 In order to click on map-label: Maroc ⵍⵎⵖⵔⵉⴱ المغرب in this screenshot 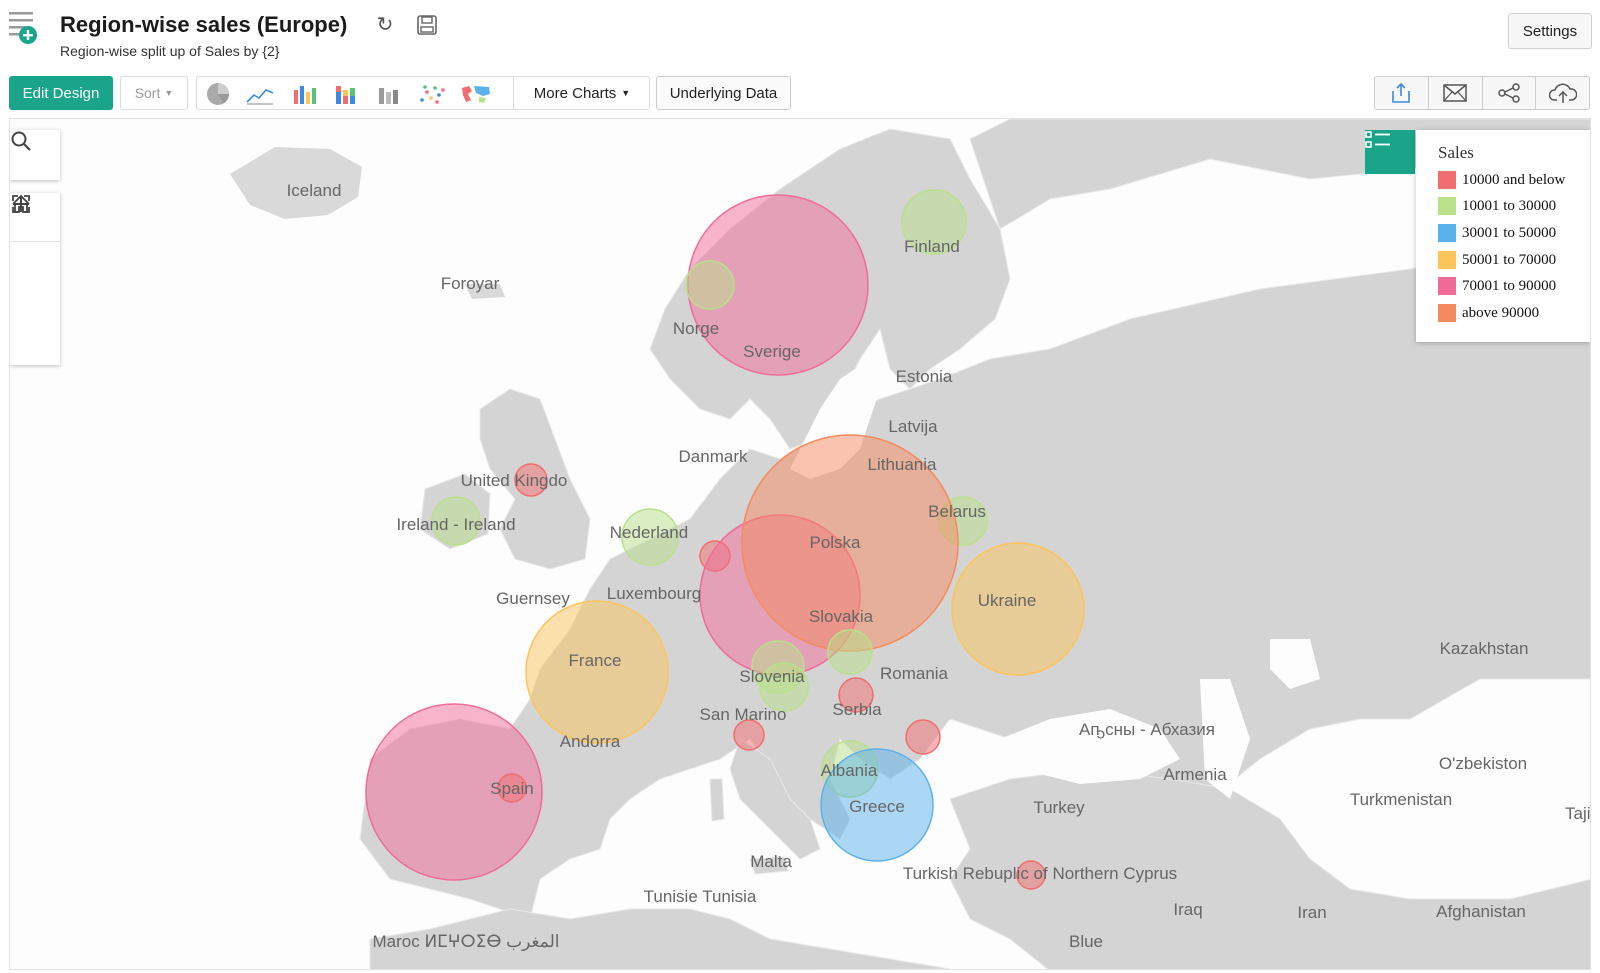, I will do `click(466, 941)`.